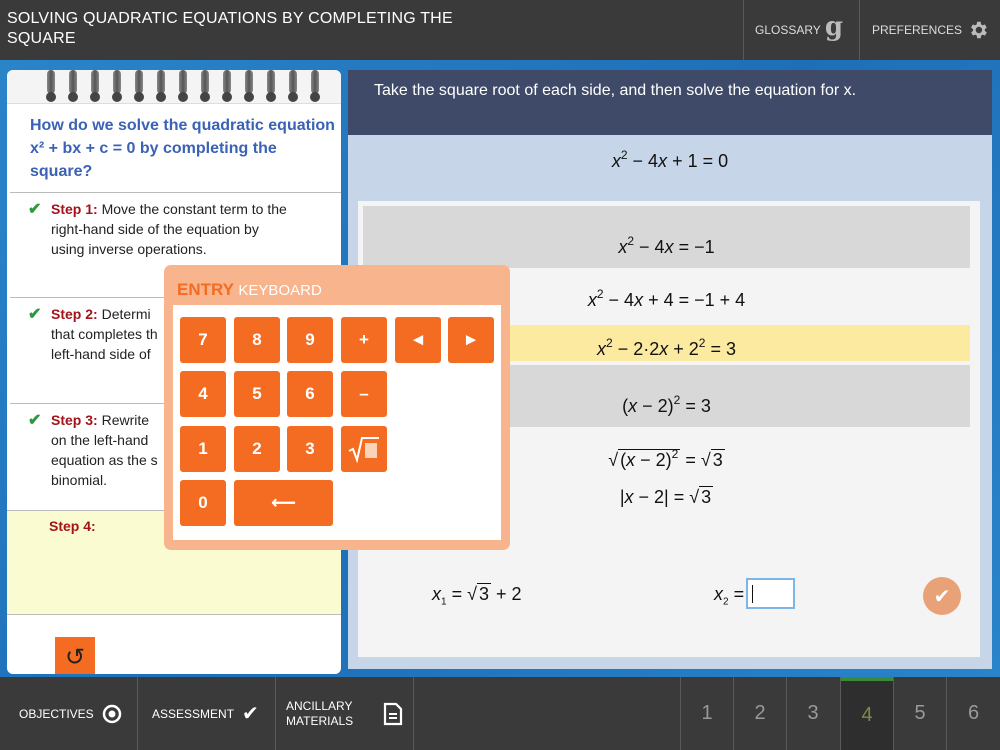  I want to click on preferences-label: PREFERENCES, so click(917, 30).